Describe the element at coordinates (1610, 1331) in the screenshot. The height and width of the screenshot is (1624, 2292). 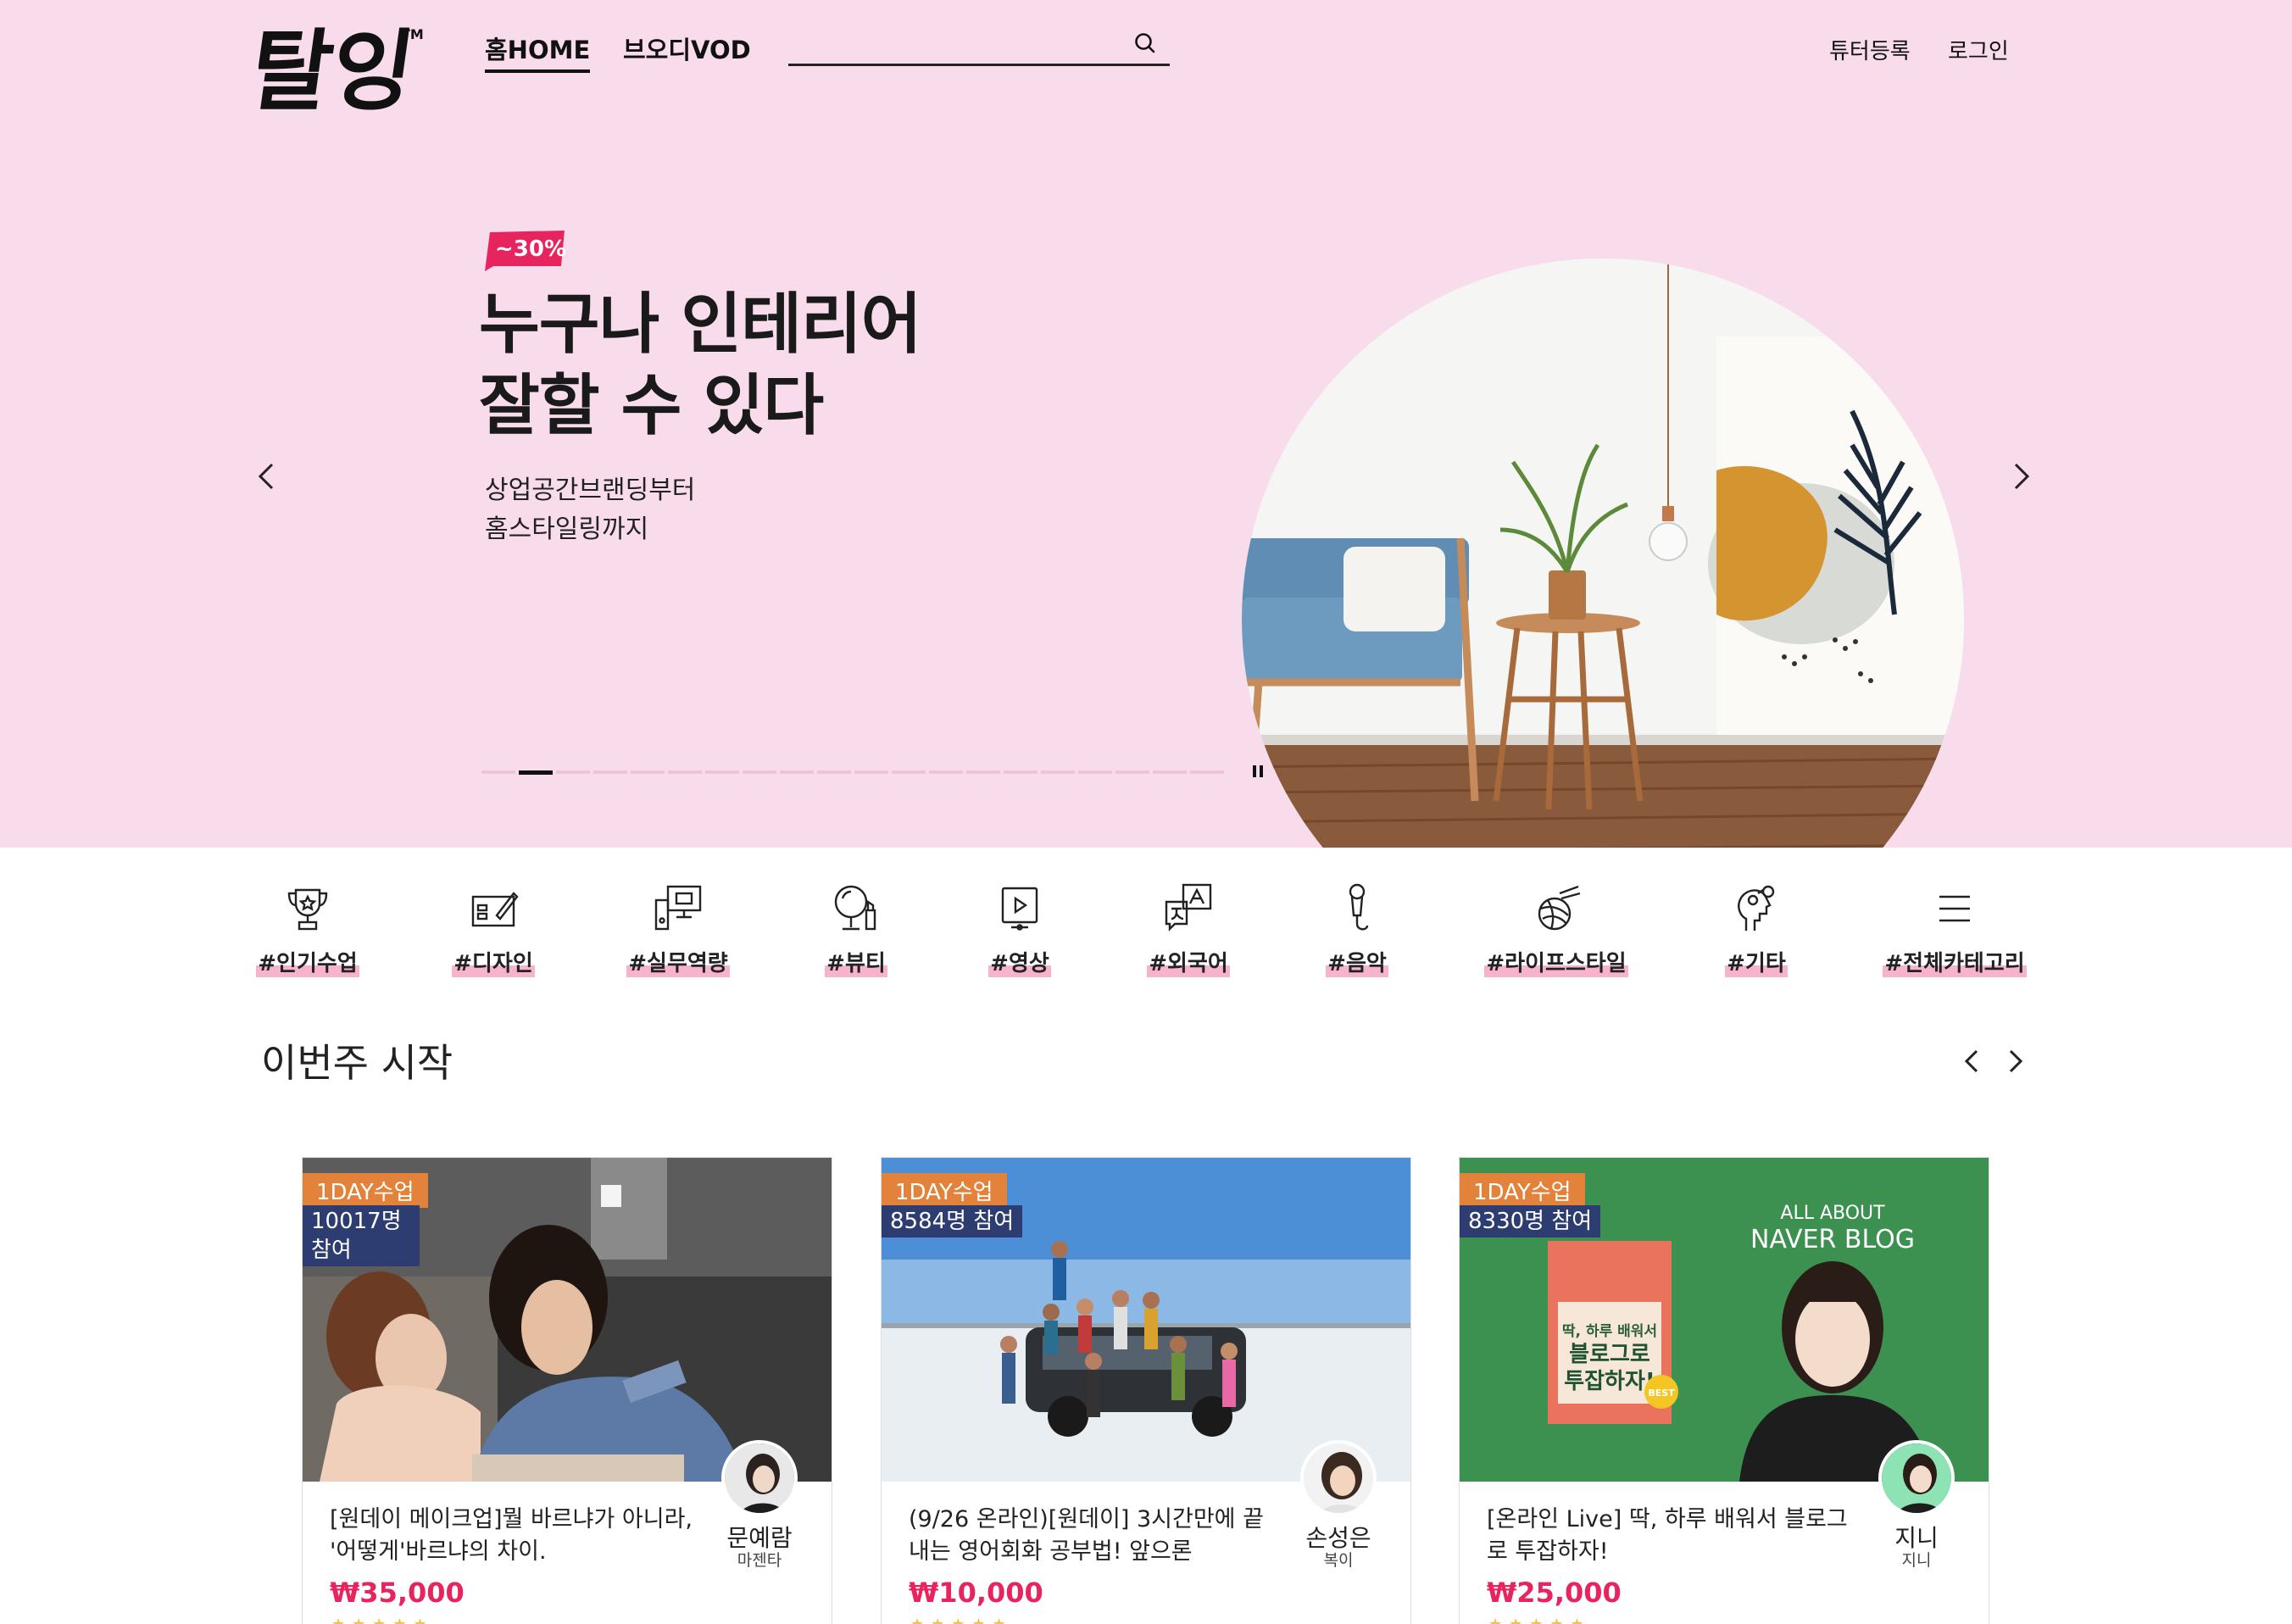
I see `svg-text: 딱, 하루 배워서` at that location.